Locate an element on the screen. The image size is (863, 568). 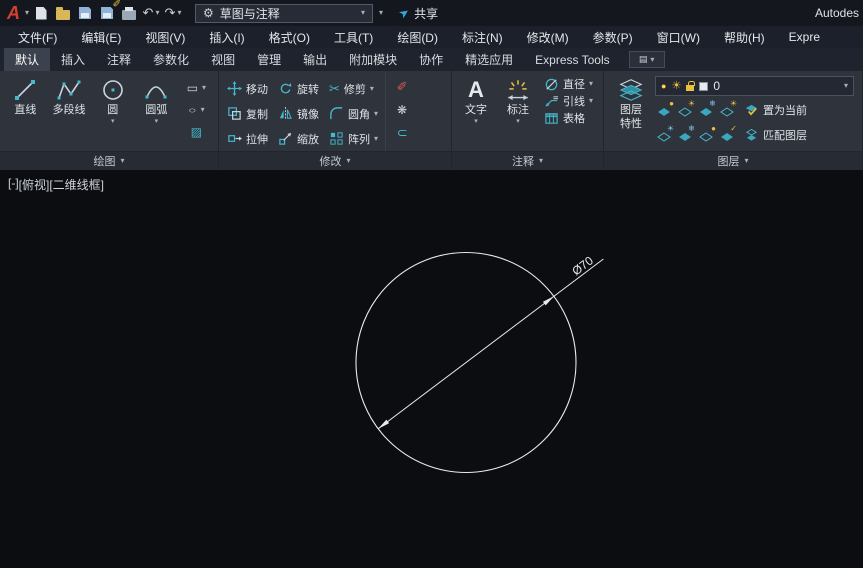
polyline-button: 多段线 is located at coordinates (69, 112).